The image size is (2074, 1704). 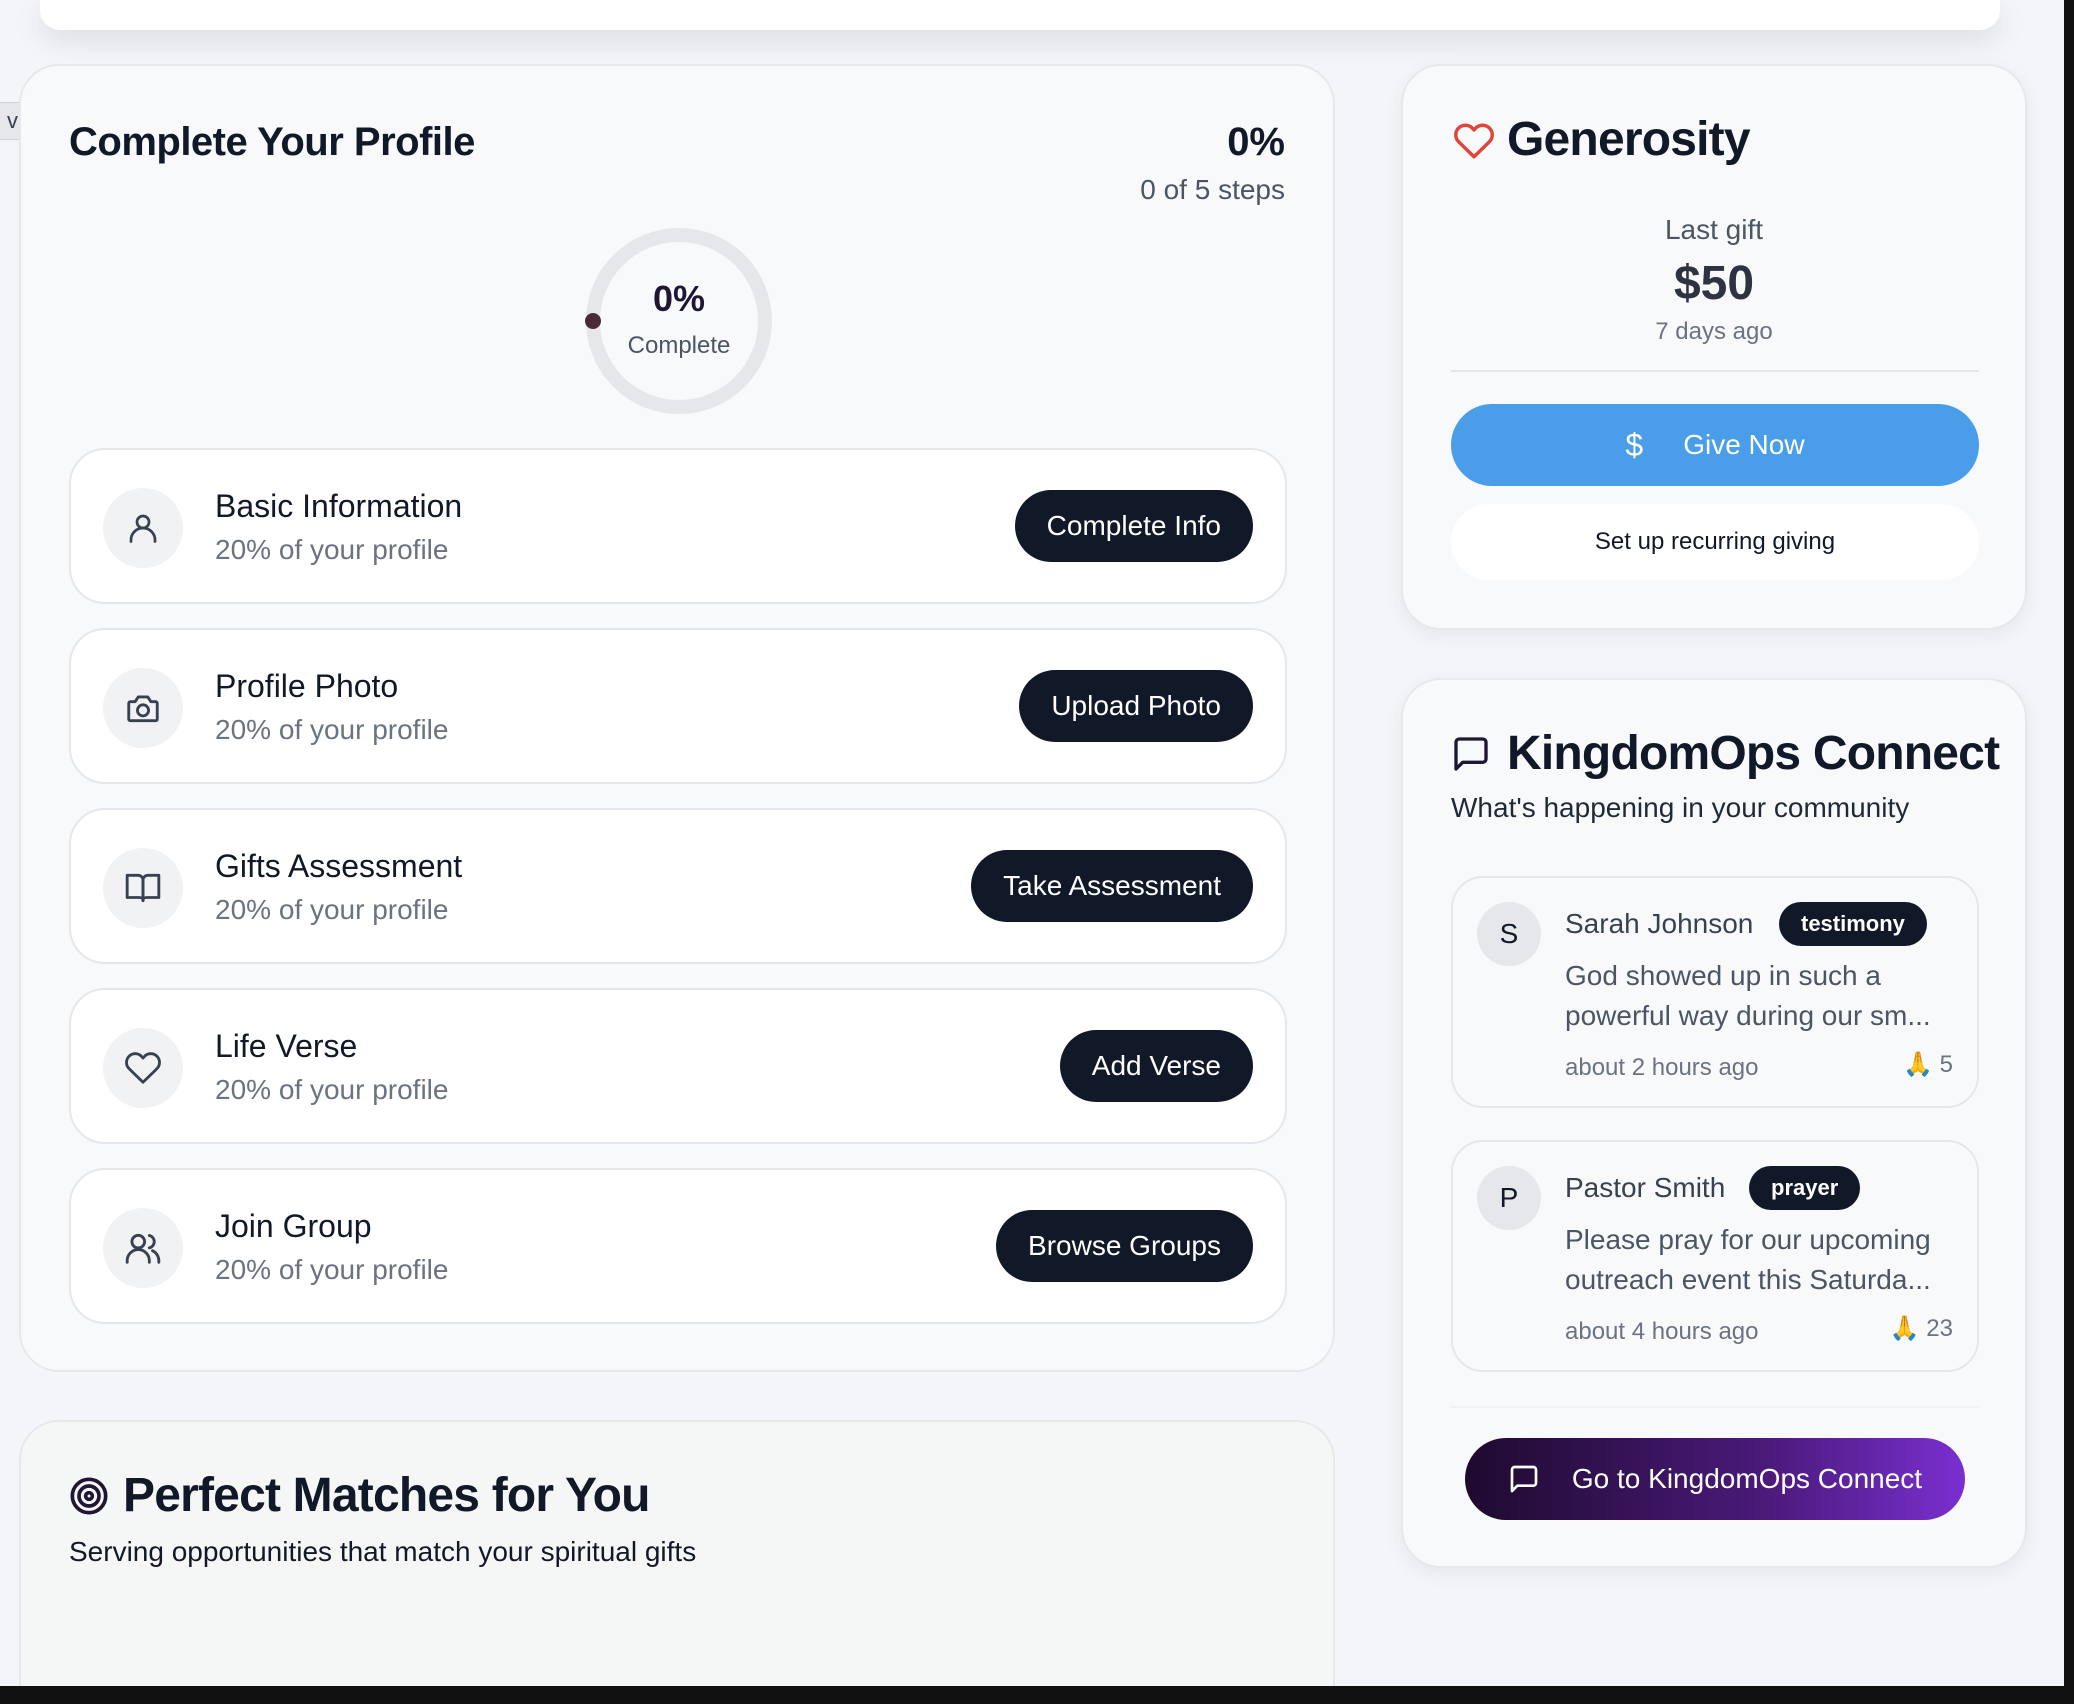 What do you see at coordinates (1715, 542) in the screenshot?
I see `recurring-giving-button: Set up recurring giving` at bounding box center [1715, 542].